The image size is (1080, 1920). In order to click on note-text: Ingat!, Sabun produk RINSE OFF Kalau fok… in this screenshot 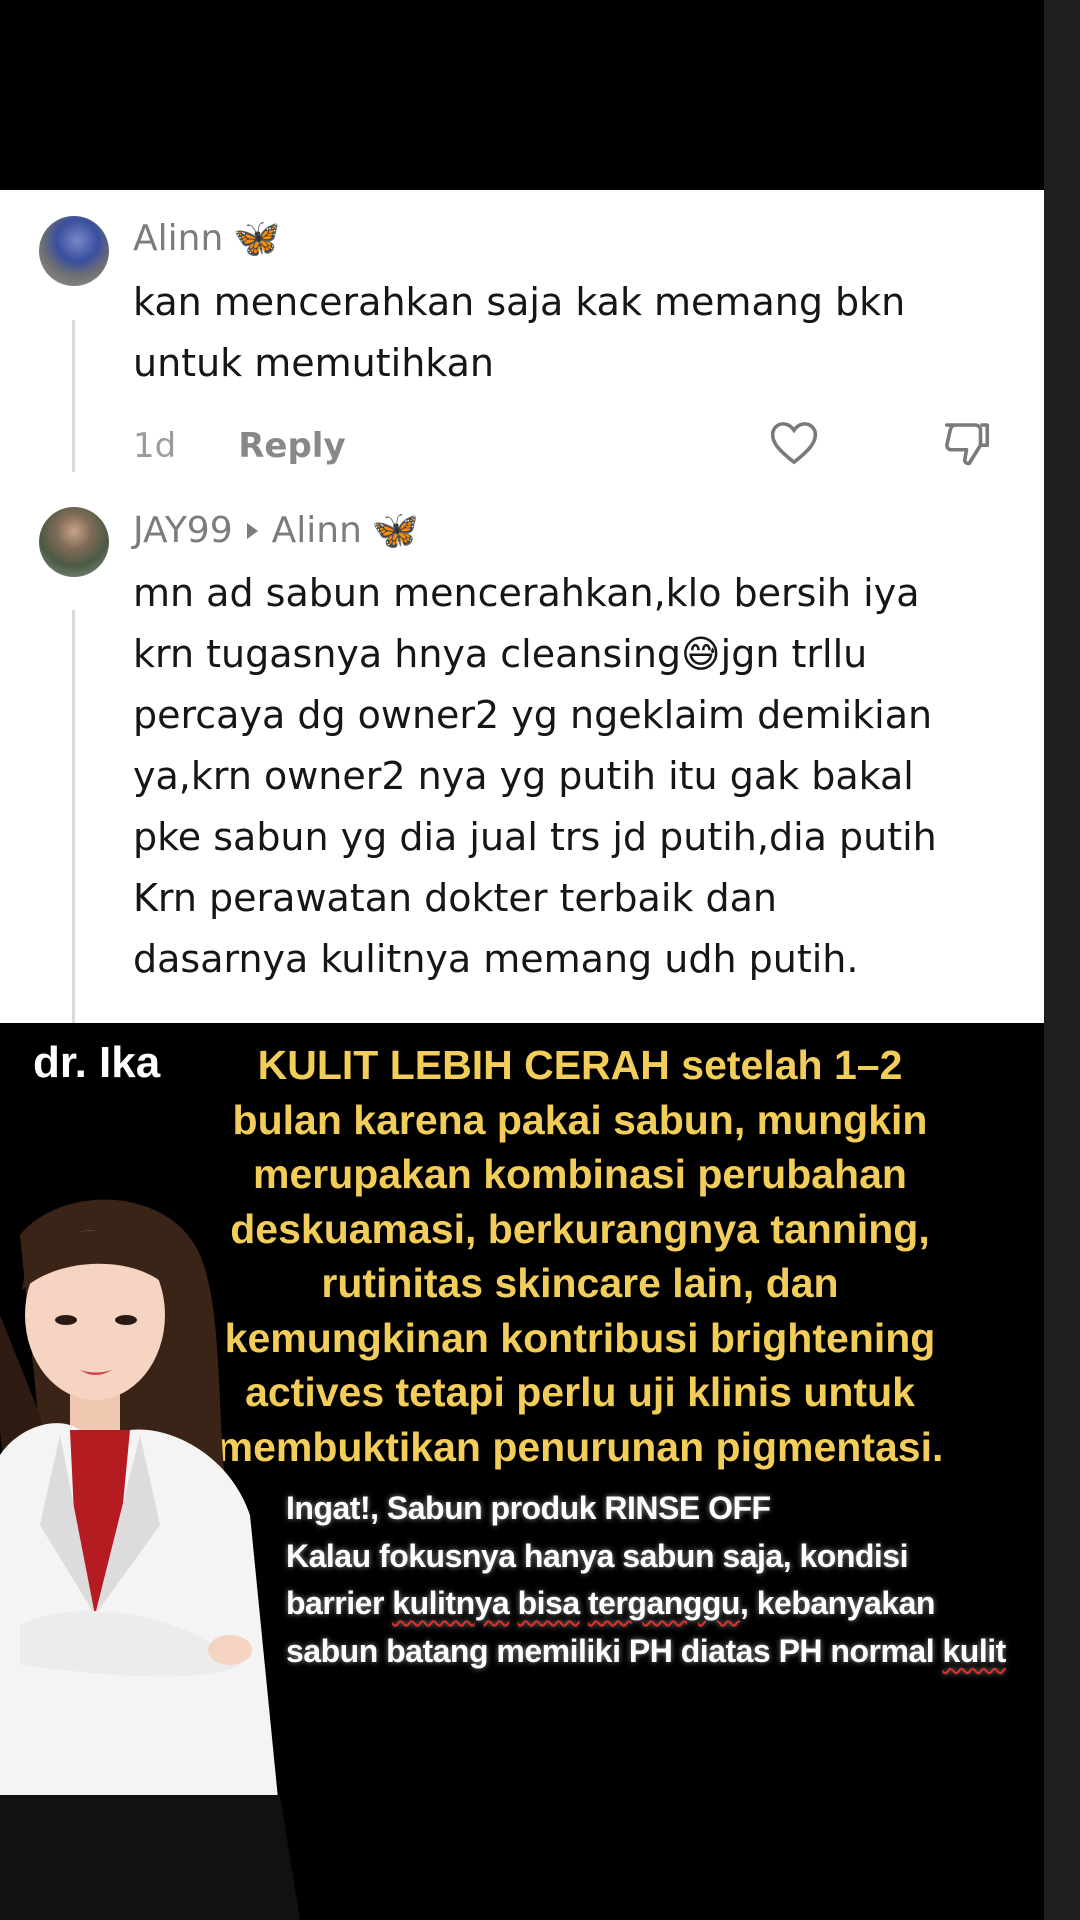, I will do `click(656, 1580)`.